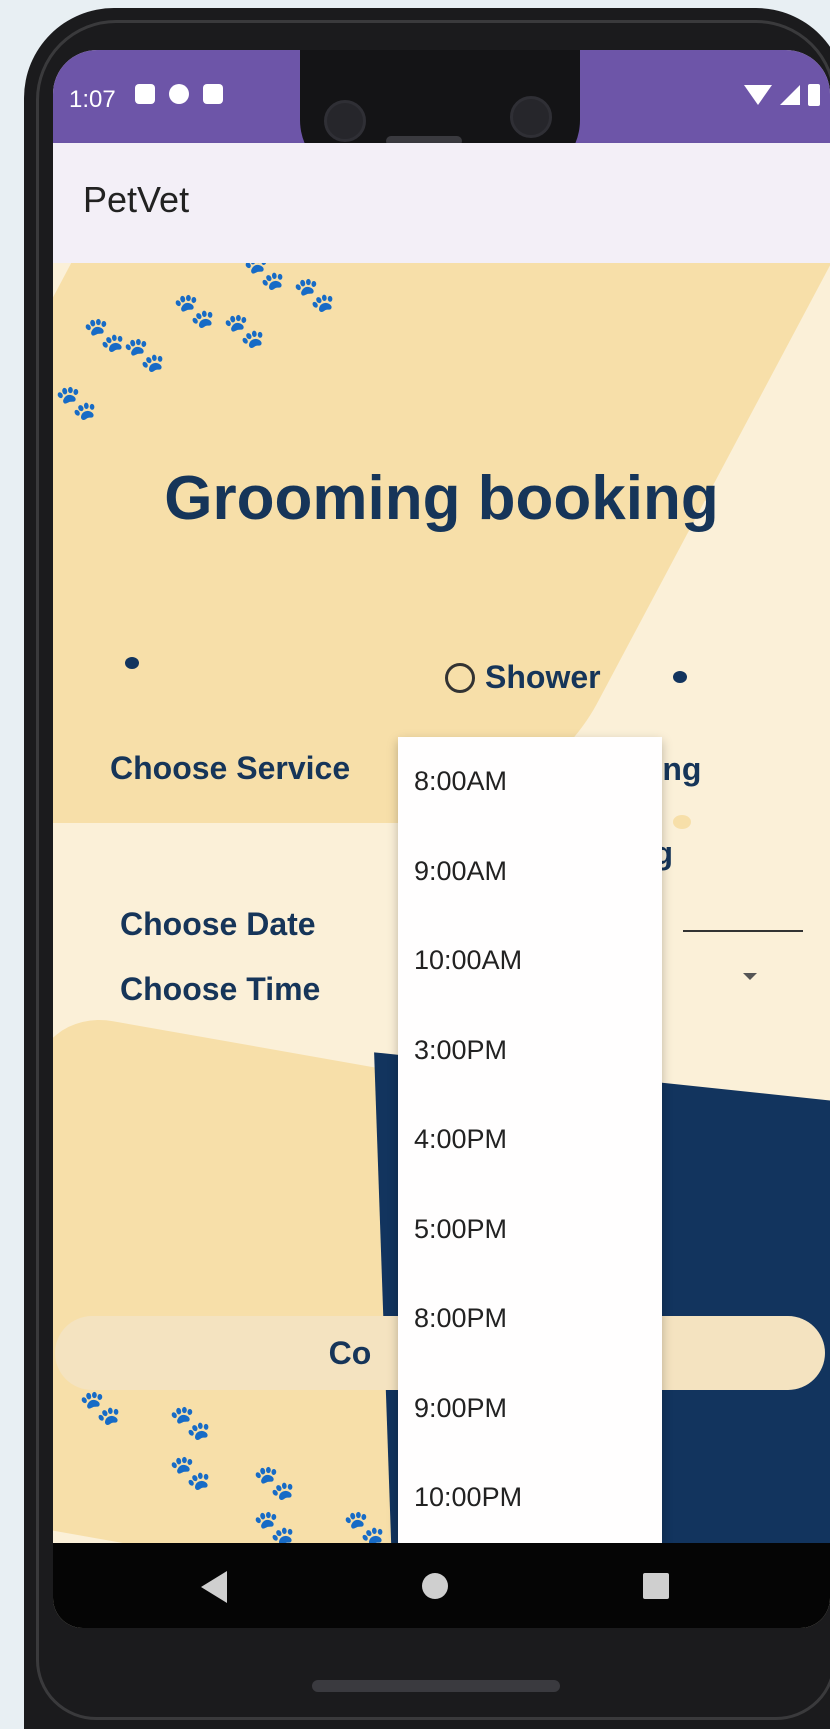 Image resolution: width=830 pixels, height=1729 pixels. What do you see at coordinates (214, 1587) in the screenshot?
I see `back-icon` at bounding box center [214, 1587].